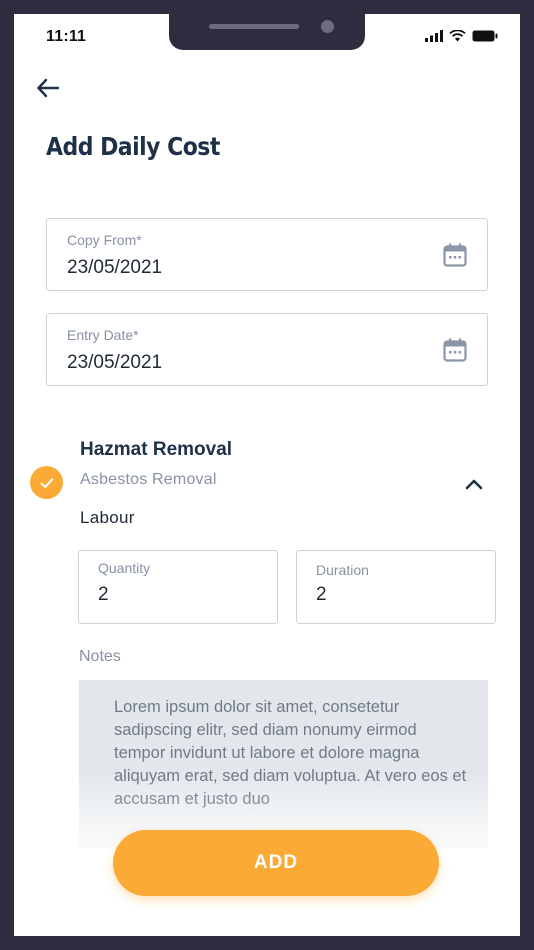 The height and width of the screenshot is (950, 534). What do you see at coordinates (133, 146) in the screenshot?
I see `page-title: Add Daily Cost` at bounding box center [133, 146].